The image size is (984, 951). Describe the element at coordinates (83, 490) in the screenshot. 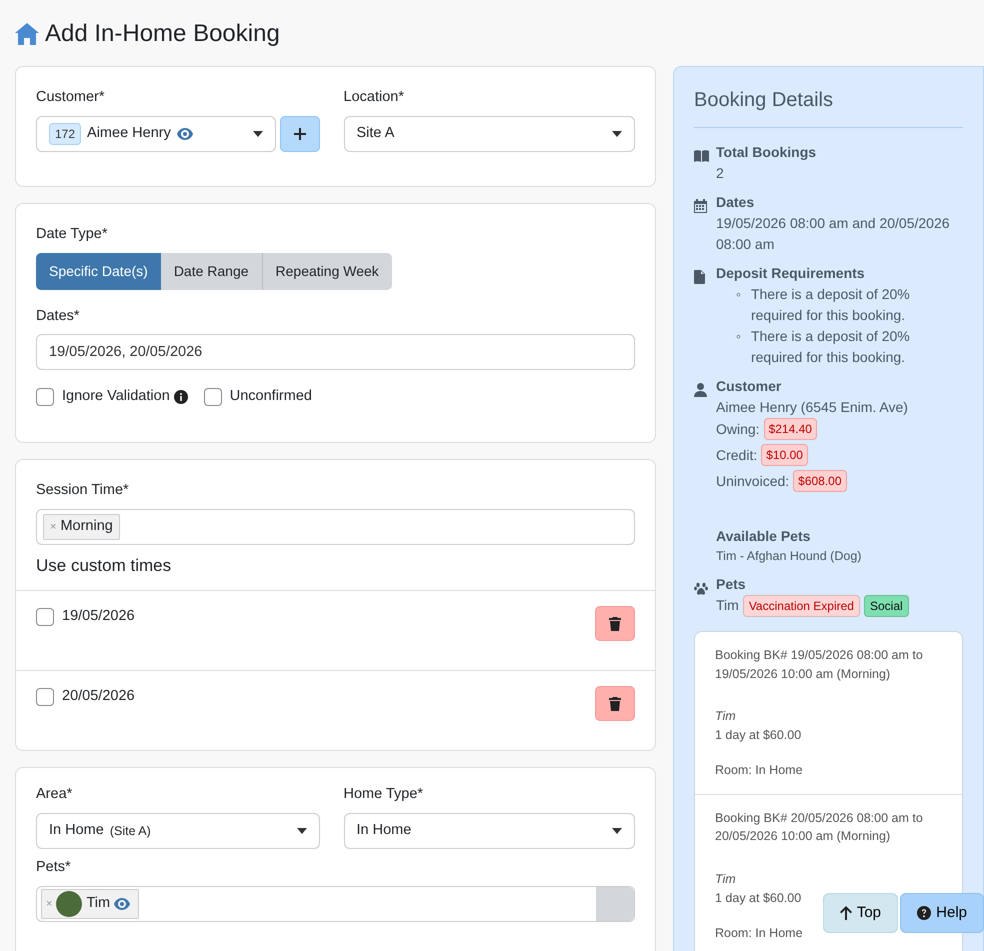

I see `field-label: Session Time*` at that location.